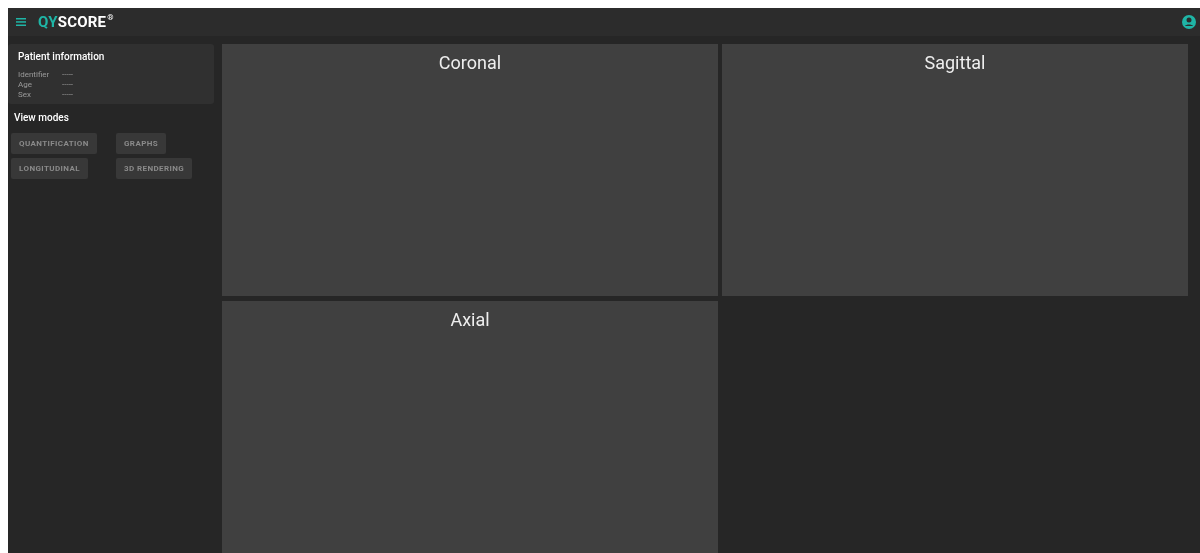 This screenshot has width=1200, height=553. Describe the element at coordinates (470, 63) in the screenshot. I see `view-title: Coronal` at that location.